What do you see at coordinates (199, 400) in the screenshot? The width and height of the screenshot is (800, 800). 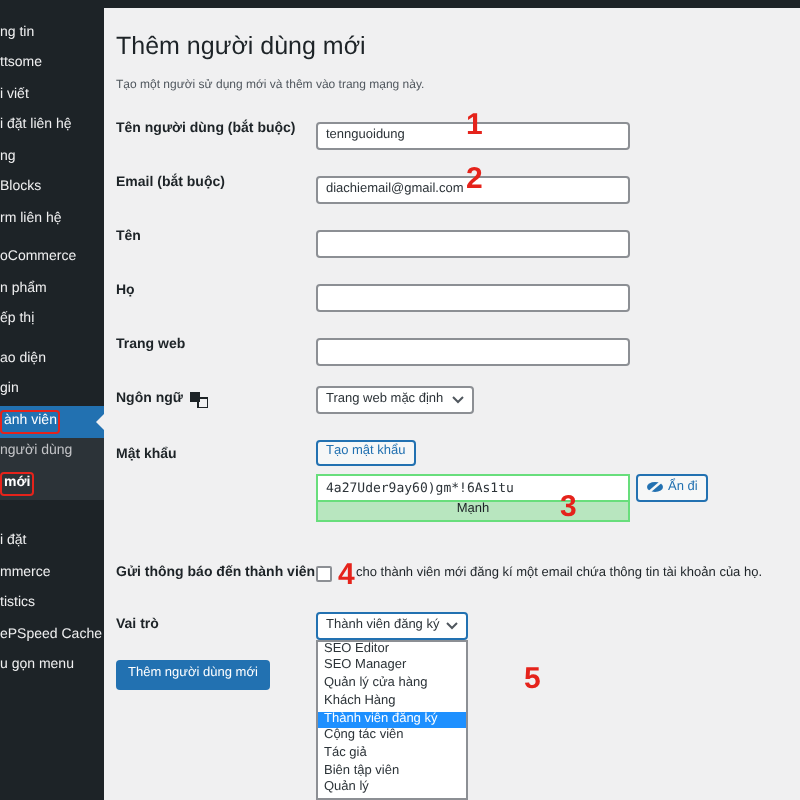 I see `translate-icon` at bounding box center [199, 400].